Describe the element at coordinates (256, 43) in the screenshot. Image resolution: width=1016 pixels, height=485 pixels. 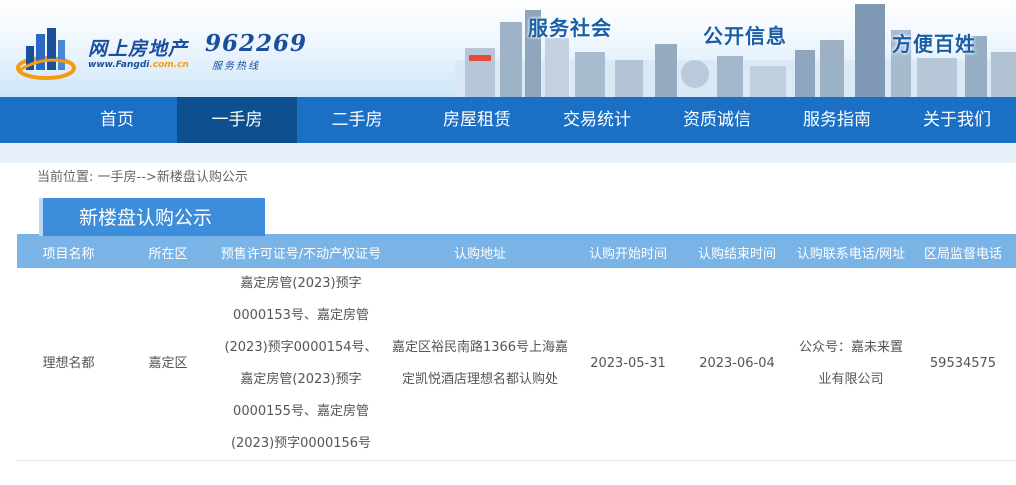
I see `hotline-number: 962269` at that location.